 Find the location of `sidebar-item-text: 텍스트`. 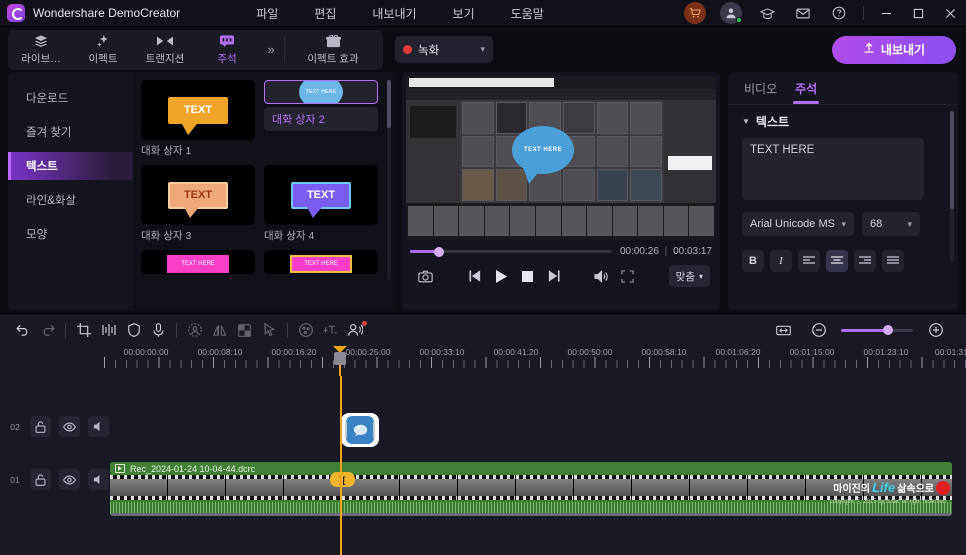

sidebar-item-text: 텍스트 is located at coordinates (70, 166).